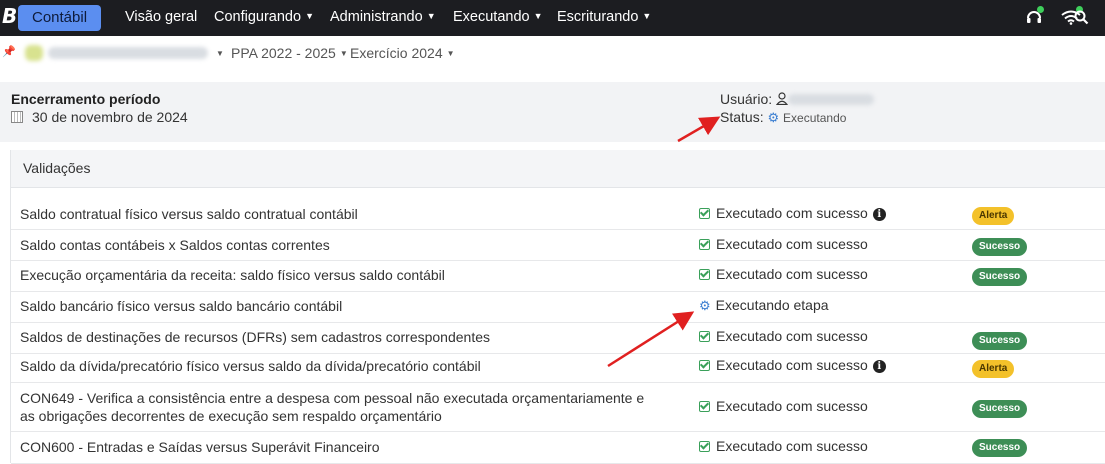 The height and width of the screenshot is (464, 1105). What do you see at coordinates (651, 339) in the screenshot?
I see `annotation-arrow-running-step` at bounding box center [651, 339].